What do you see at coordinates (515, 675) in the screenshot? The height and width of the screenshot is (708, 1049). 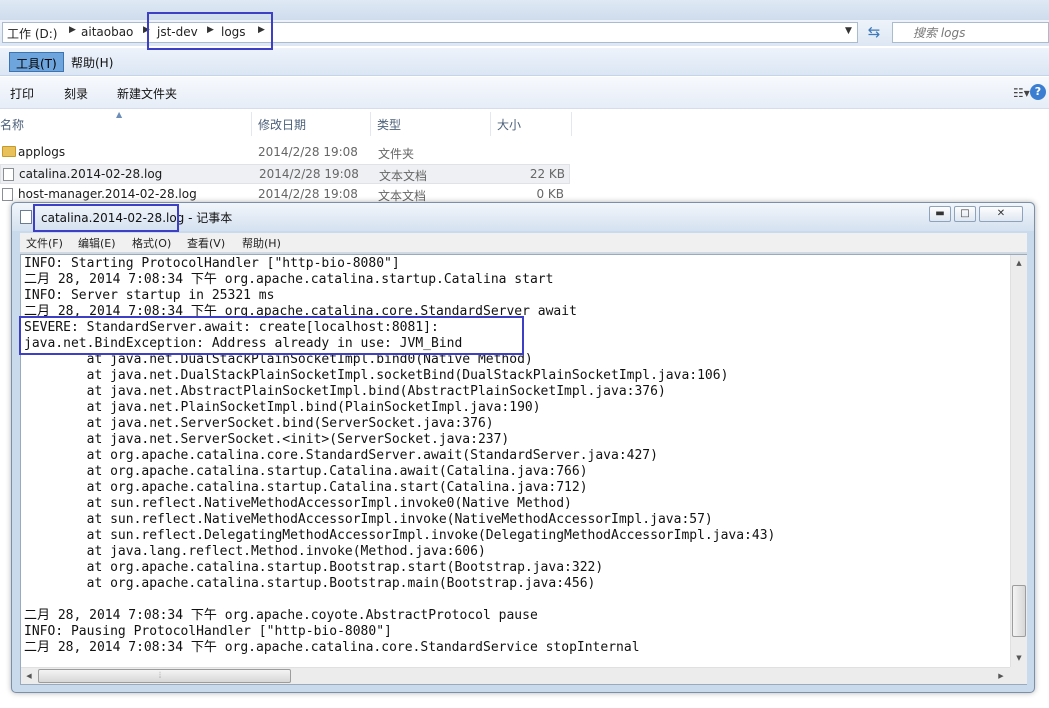 I see `horizontal-scrollbar: ◀ ⦙ ▶` at bounding box center [515, 675].